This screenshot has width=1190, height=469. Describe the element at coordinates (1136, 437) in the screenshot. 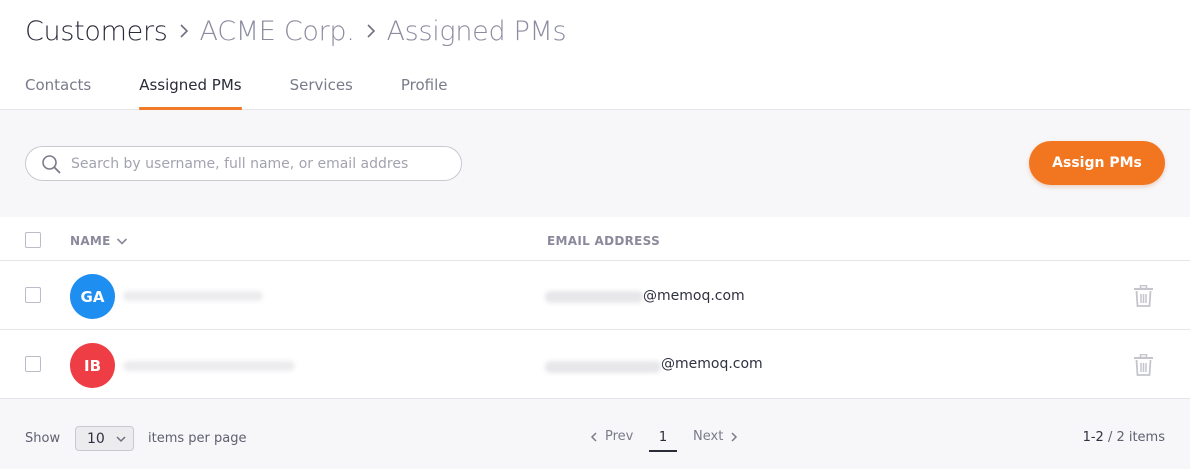

I see `range-total: / 2 items` at that location.